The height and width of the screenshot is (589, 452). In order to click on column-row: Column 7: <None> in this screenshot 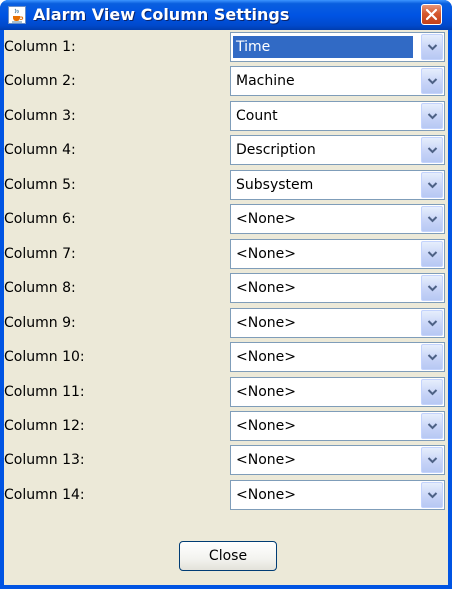, I will do `click(226, 254)`.